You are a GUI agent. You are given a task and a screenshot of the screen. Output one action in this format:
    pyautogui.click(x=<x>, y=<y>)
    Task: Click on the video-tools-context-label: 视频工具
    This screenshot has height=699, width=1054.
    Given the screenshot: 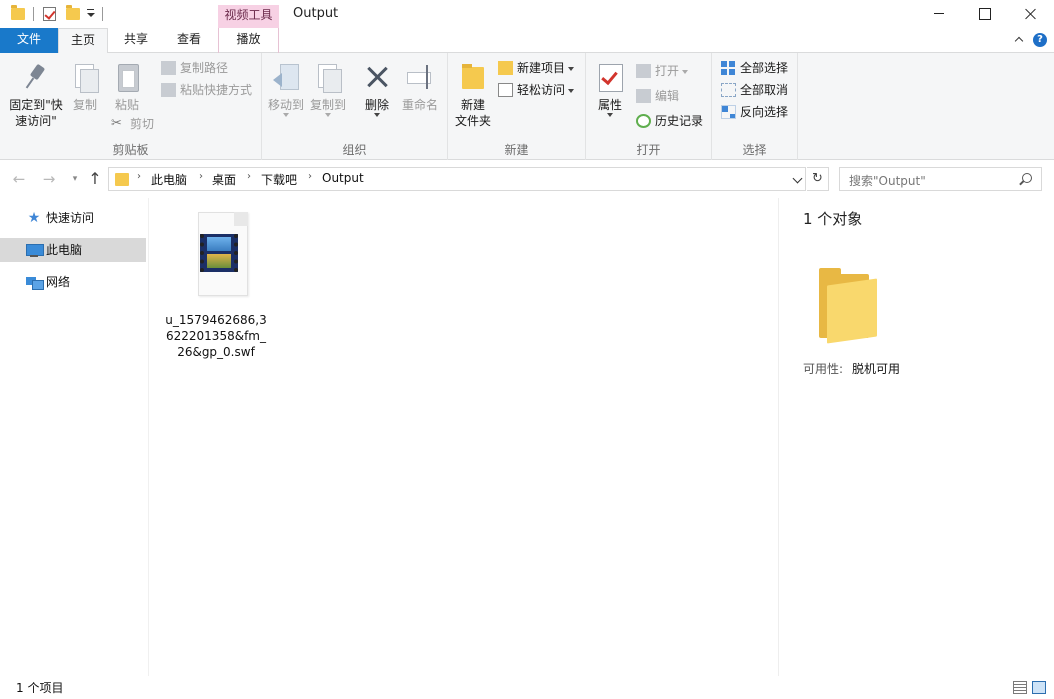 What is the action you would take?
    pyautogui.click(x=248, y=16)
    